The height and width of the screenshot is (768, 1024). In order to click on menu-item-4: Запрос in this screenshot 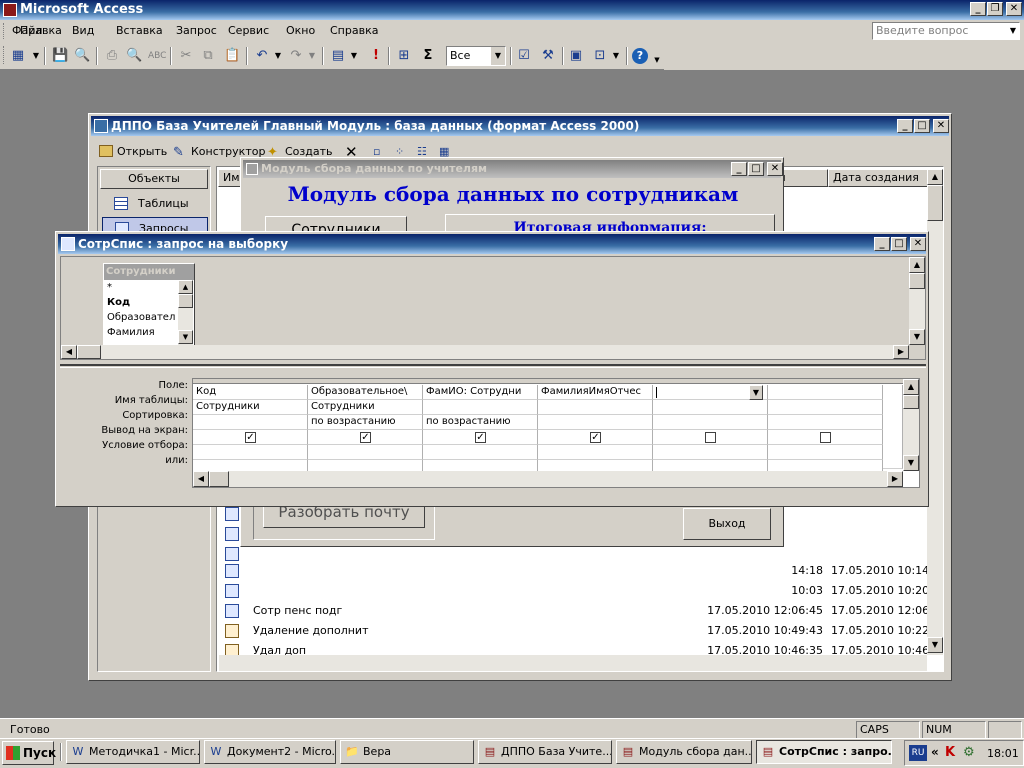, I will do `click(196, 31)`.